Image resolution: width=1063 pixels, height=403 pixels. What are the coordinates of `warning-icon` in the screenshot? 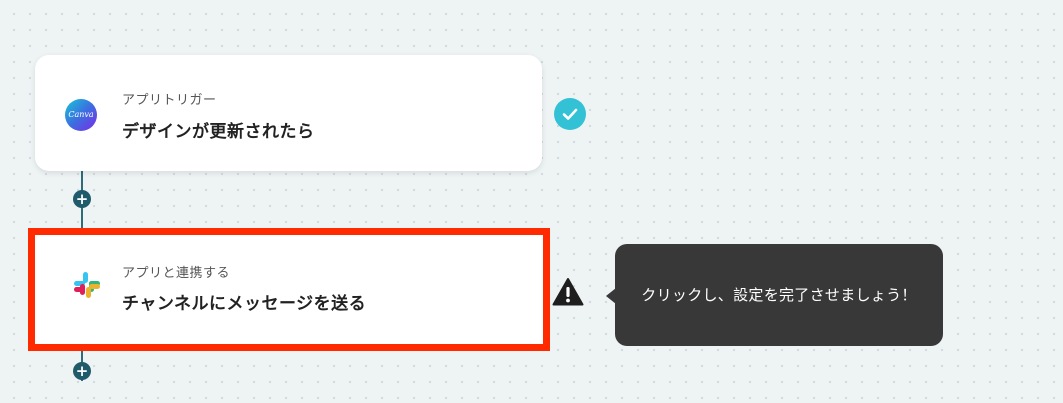 It's located at (568, 292).